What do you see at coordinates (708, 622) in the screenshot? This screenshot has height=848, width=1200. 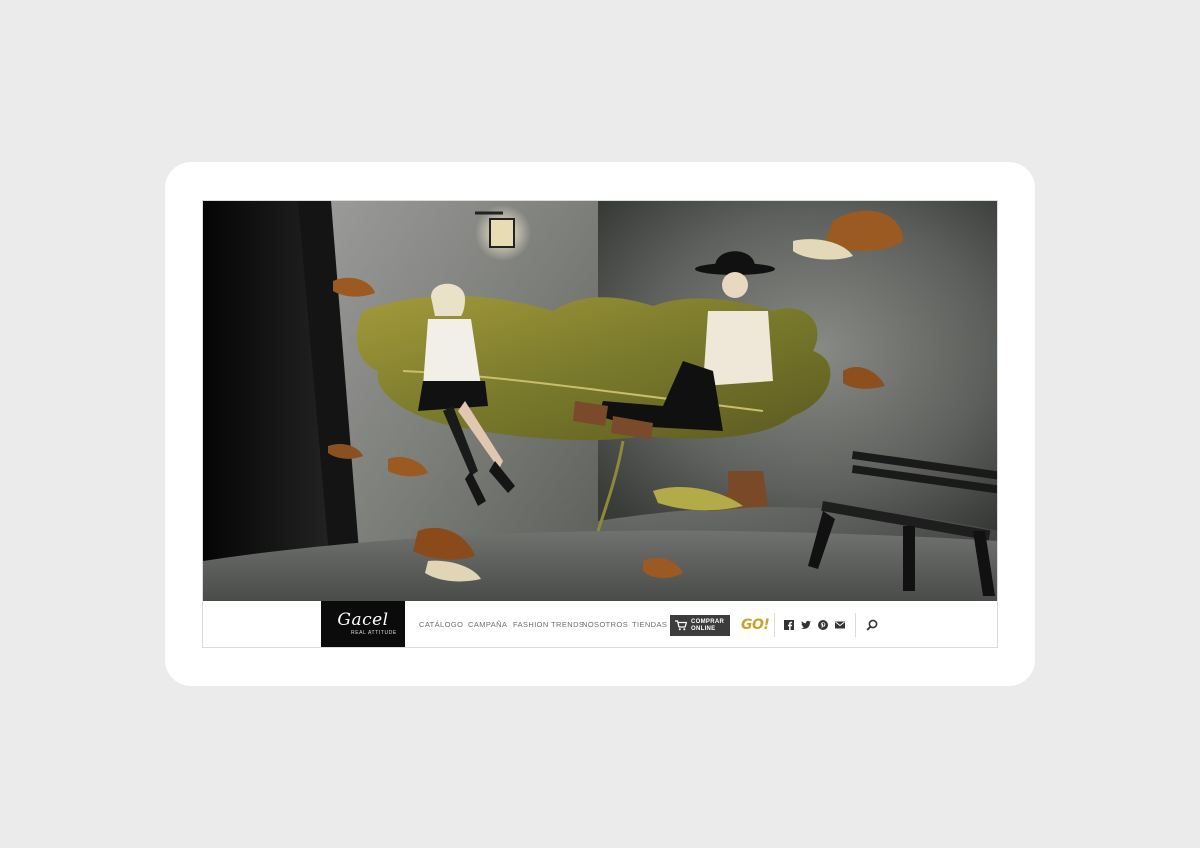 I see `buy-online-label-line1: COMPRAR` at bounding box center [708, 622].